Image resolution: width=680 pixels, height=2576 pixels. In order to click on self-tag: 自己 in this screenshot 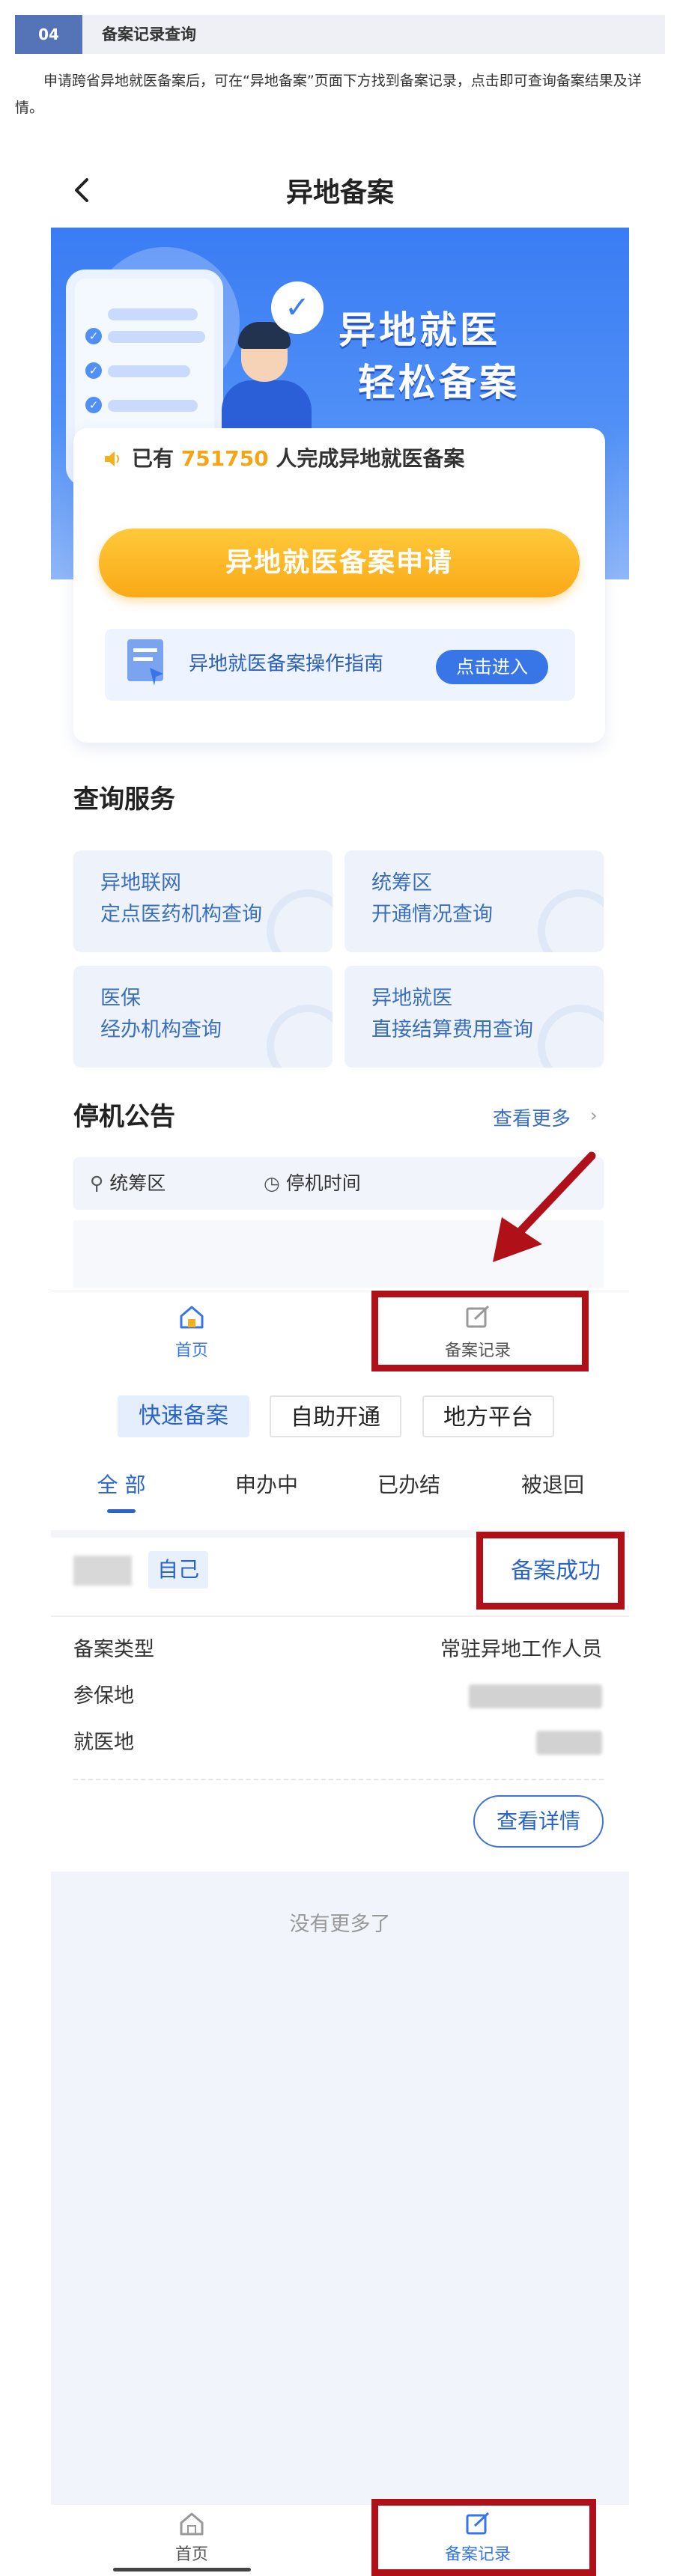, I will do `click(178, 1570)`.